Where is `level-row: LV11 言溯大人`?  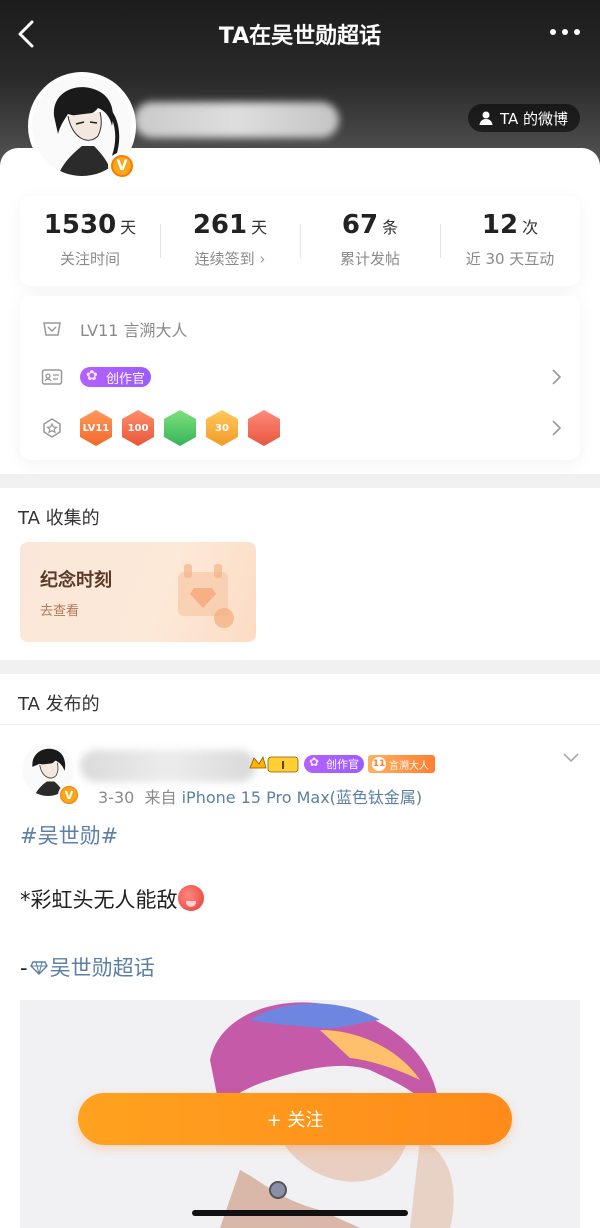 level-row: LV11 言溯大人 is located at coordinates (301, 329).